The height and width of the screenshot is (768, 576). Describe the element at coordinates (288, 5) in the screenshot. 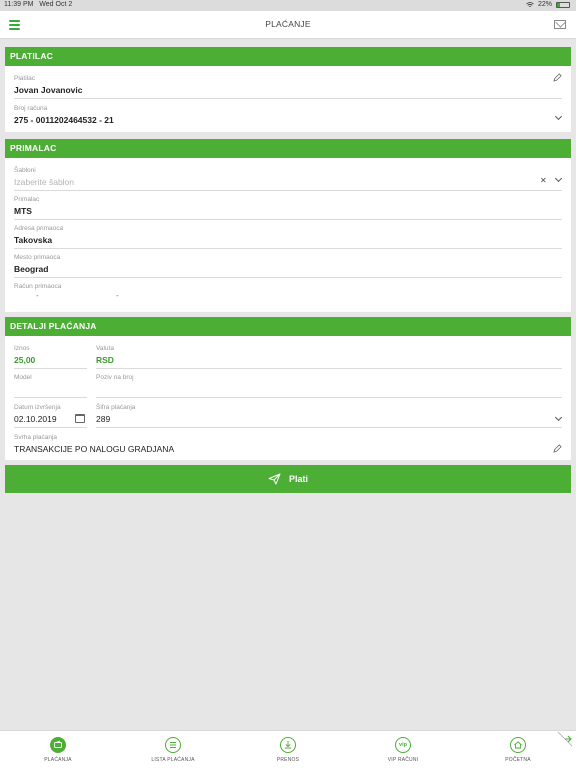

I see `status-bar: 11:39 PM Wed Oct 2 22%` at that location.